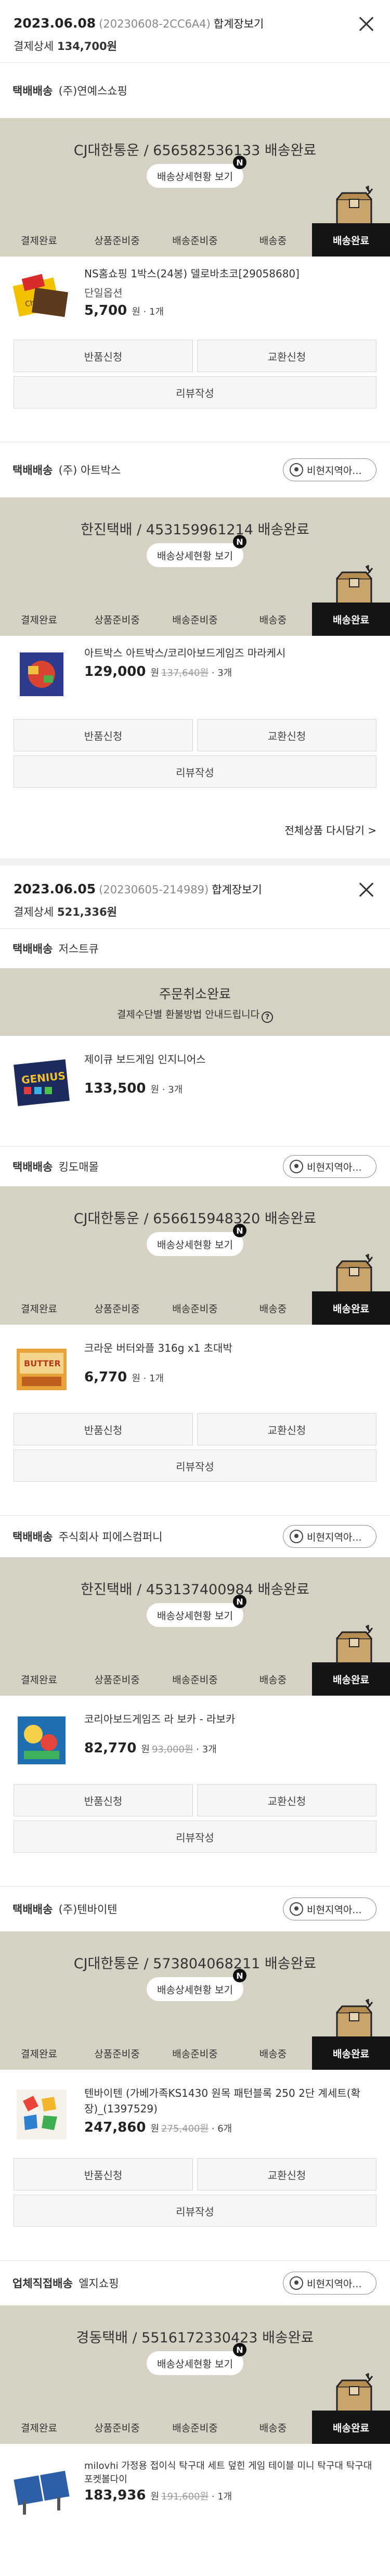 Image resolution: width=390 pixels, height=2576 pixels. What do you see at coordinates (330, 829) in the screenshot?
I see `reorder-all-link: 전체상품 다시담기 >` at bounding box center [330, 829].